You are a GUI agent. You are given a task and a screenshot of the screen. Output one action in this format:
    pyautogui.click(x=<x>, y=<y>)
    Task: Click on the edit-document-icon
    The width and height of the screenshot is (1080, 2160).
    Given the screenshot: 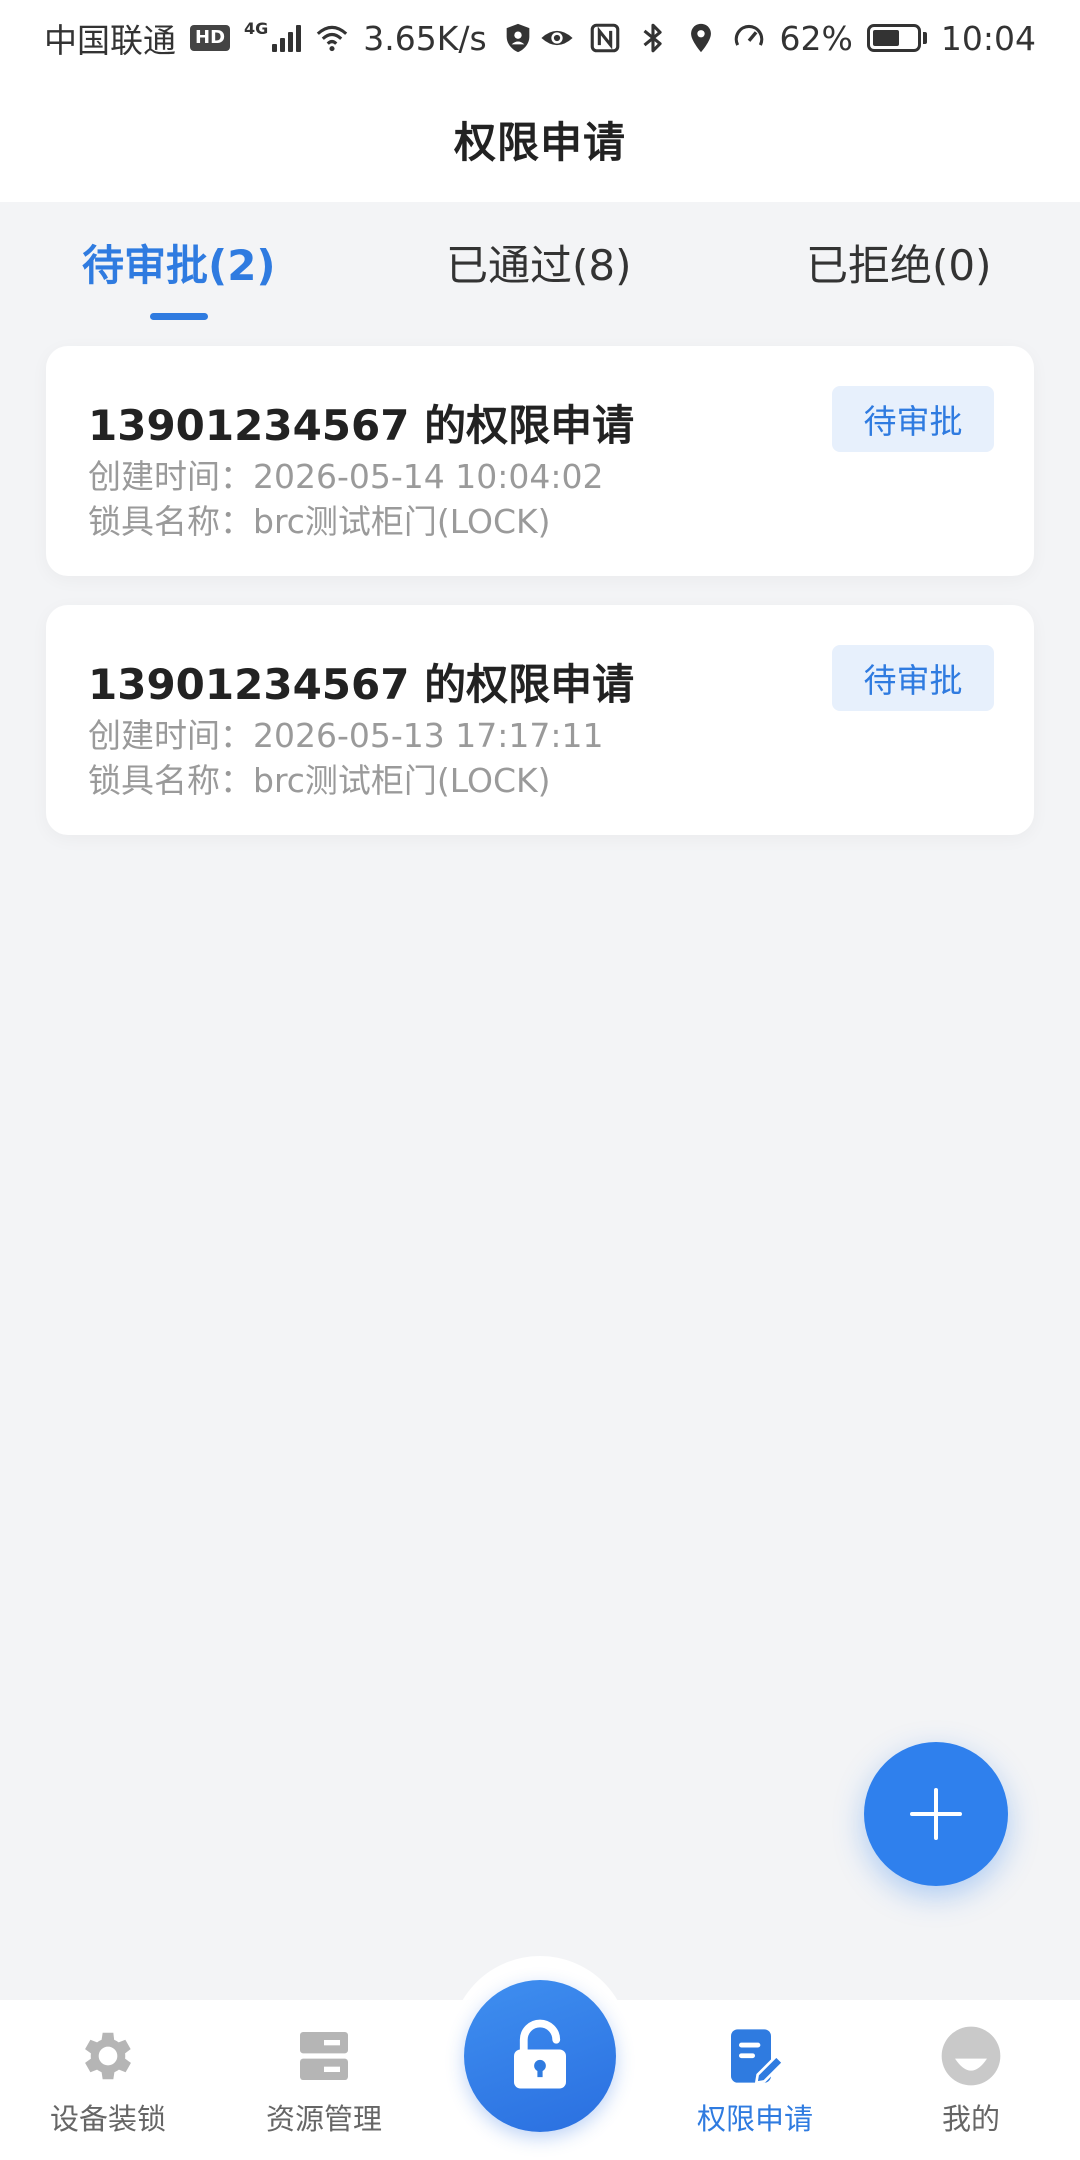 What is the action you would take?
    pyautogui.click(x=758, y=2057)
    